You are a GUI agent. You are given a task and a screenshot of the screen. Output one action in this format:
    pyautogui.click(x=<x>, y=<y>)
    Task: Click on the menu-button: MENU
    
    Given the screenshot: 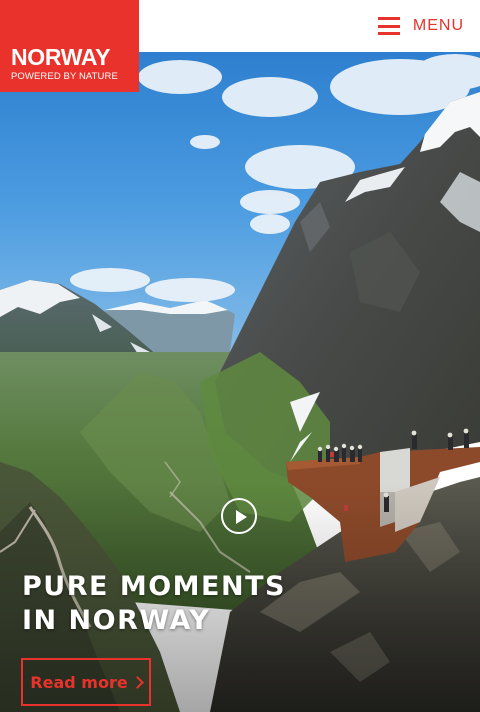 What is the action you would take?
    pyautogui.click(x=420, y=26)
    